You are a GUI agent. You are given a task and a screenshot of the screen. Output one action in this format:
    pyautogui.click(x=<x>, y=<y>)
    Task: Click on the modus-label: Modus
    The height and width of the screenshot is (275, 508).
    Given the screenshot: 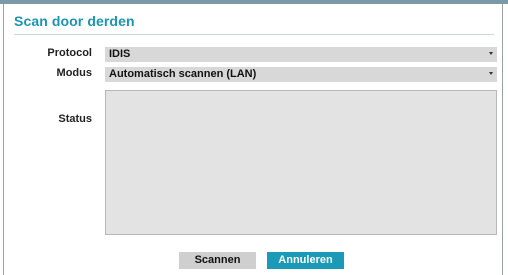 What is the action you would take?
    pyautogui.click(x=74, y=73)
    